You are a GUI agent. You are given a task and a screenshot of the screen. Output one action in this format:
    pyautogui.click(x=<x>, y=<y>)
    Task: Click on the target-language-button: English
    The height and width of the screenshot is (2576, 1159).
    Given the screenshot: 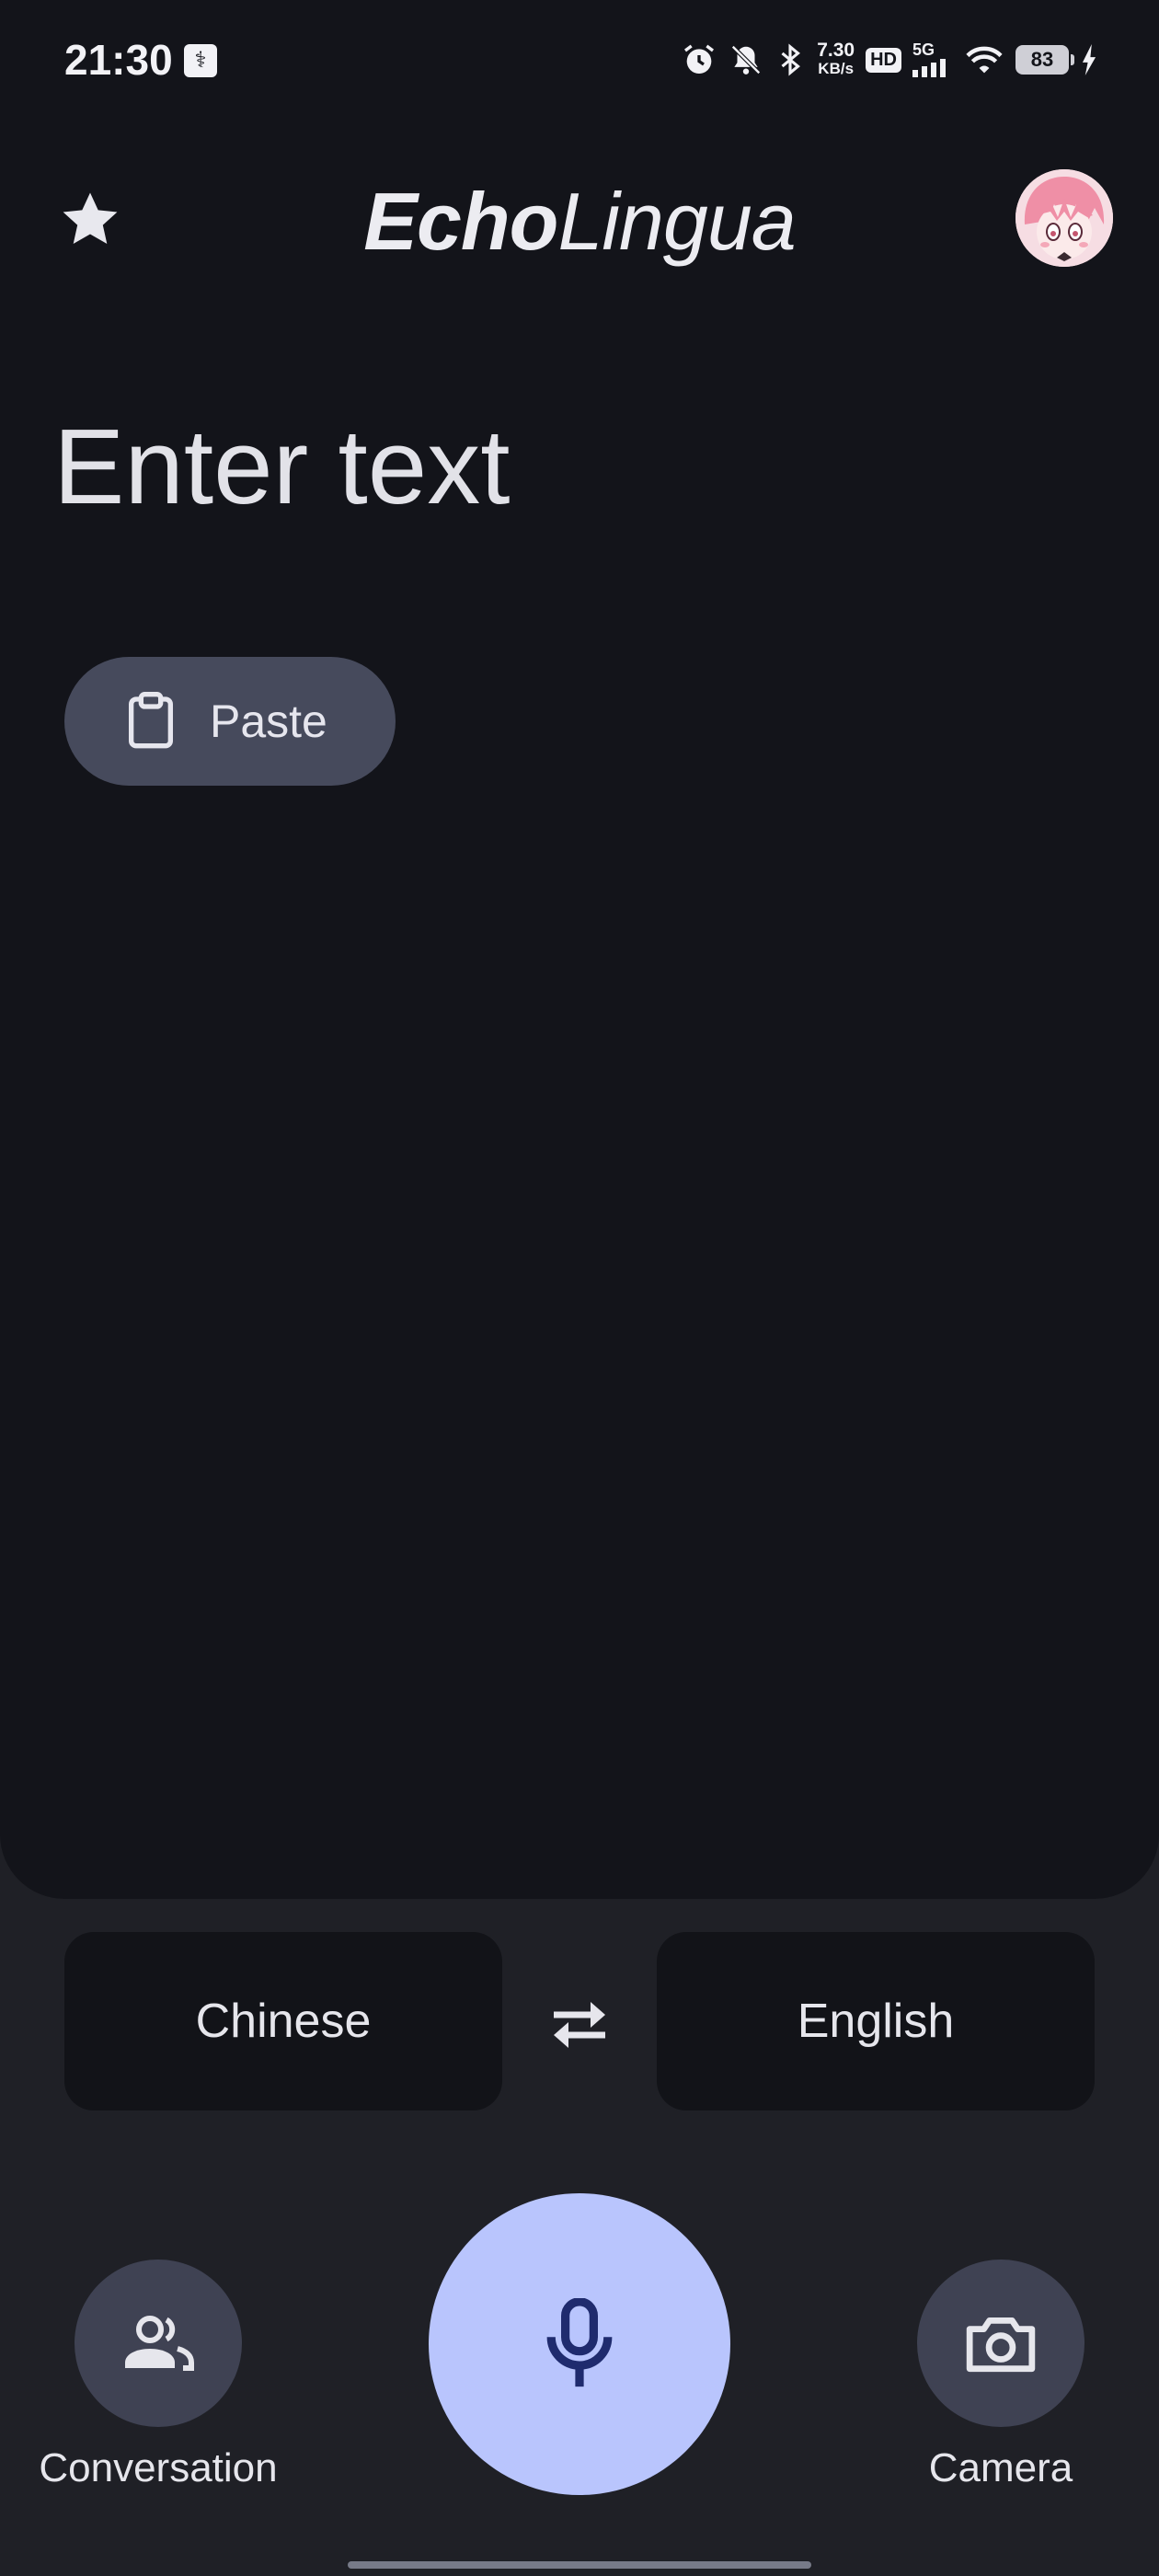 What is the action you would take?
    pyautogui.click(x=876, y=2021)
    